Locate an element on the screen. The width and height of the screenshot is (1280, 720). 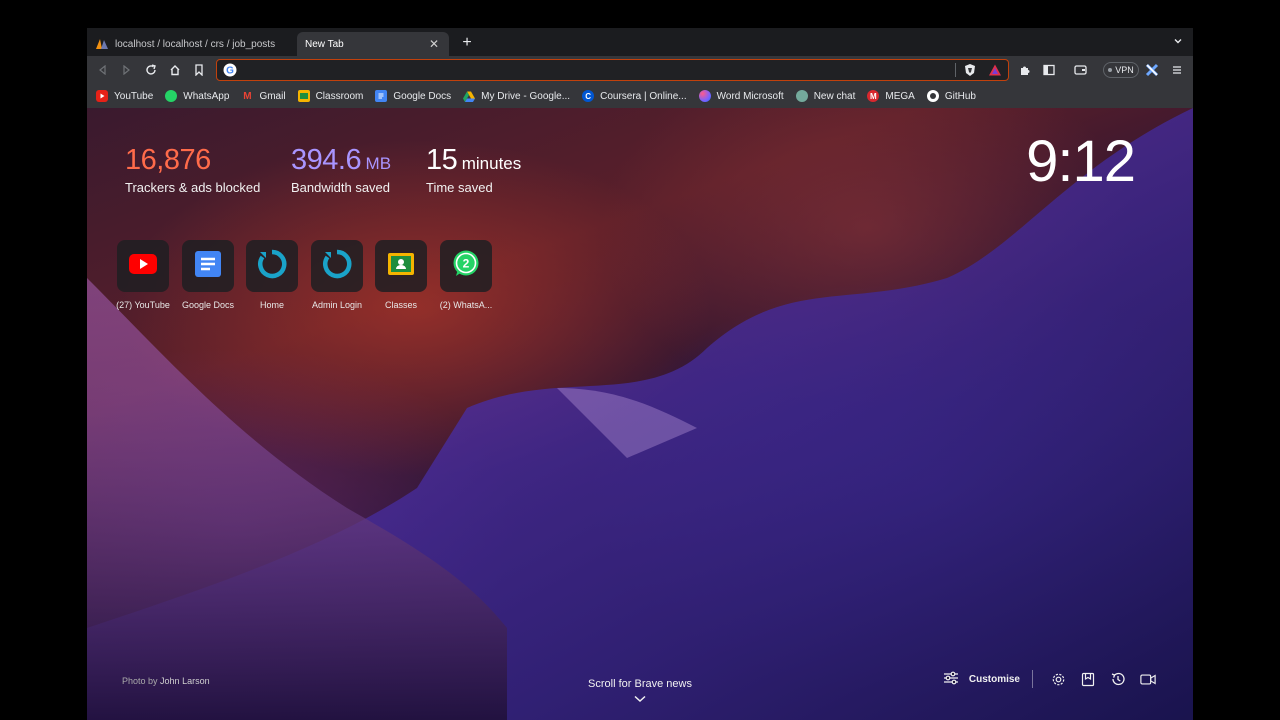
stat-value: 394.6 is located at coordinates (326, 160).